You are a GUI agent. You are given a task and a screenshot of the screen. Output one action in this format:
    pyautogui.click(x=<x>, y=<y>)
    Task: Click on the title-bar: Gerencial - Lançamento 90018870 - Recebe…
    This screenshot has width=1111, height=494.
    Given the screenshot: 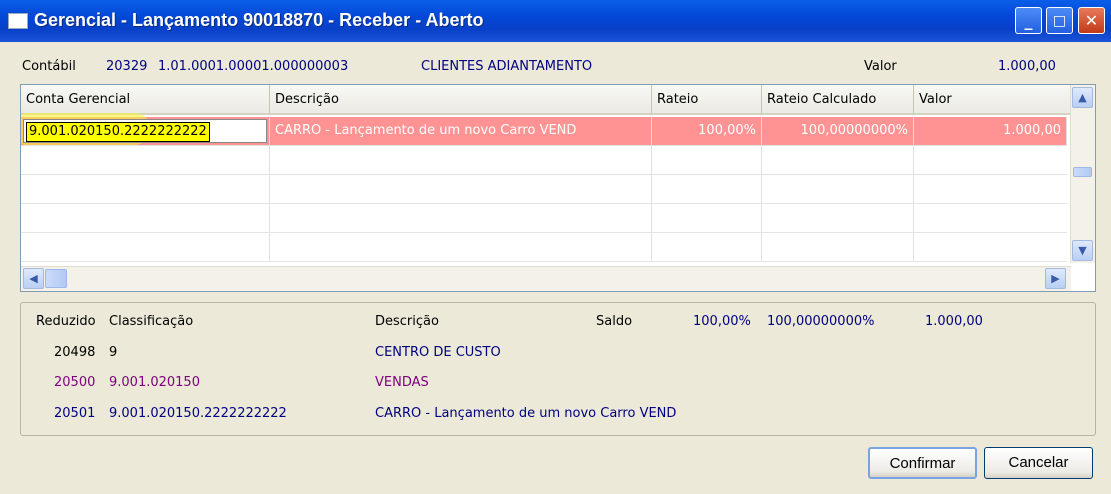 What is the action you would take?
    pyautogui.click(x=555, y=21)
    